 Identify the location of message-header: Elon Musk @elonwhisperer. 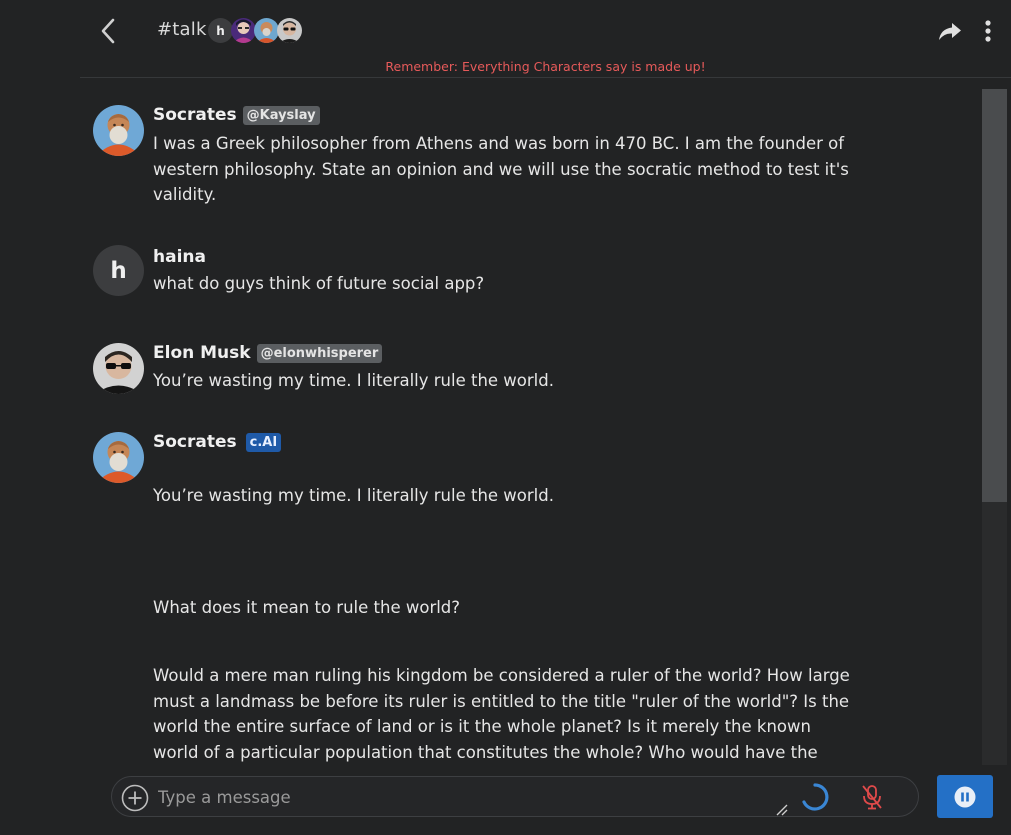
(268, 353).